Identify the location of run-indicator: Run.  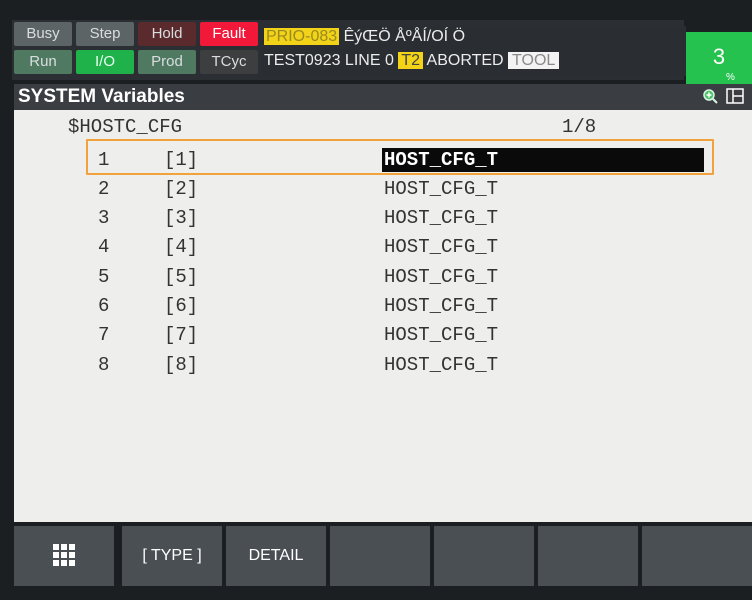
(43, 62).